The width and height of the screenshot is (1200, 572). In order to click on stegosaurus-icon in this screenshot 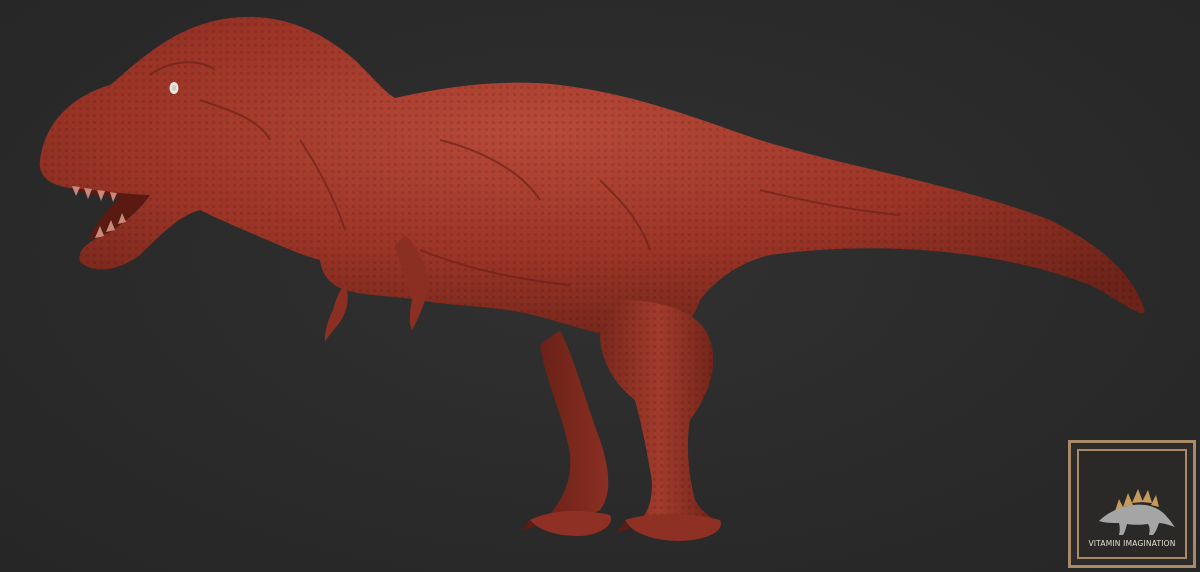, I will do `click(1137, 512)`.